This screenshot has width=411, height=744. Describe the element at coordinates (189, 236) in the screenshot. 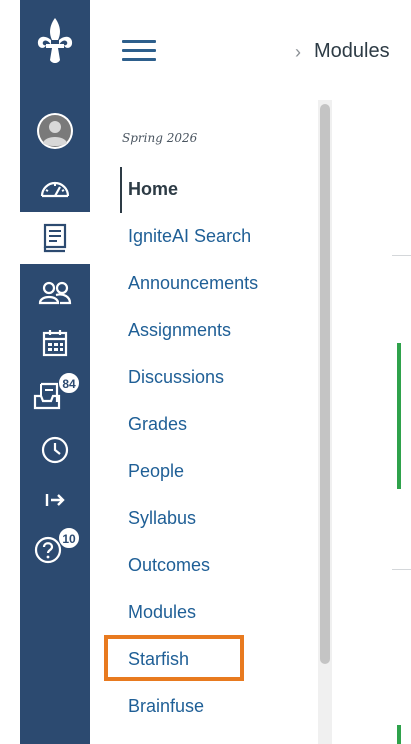

I see `course-nav-ignite-search: IgniteAI Search` at that location.